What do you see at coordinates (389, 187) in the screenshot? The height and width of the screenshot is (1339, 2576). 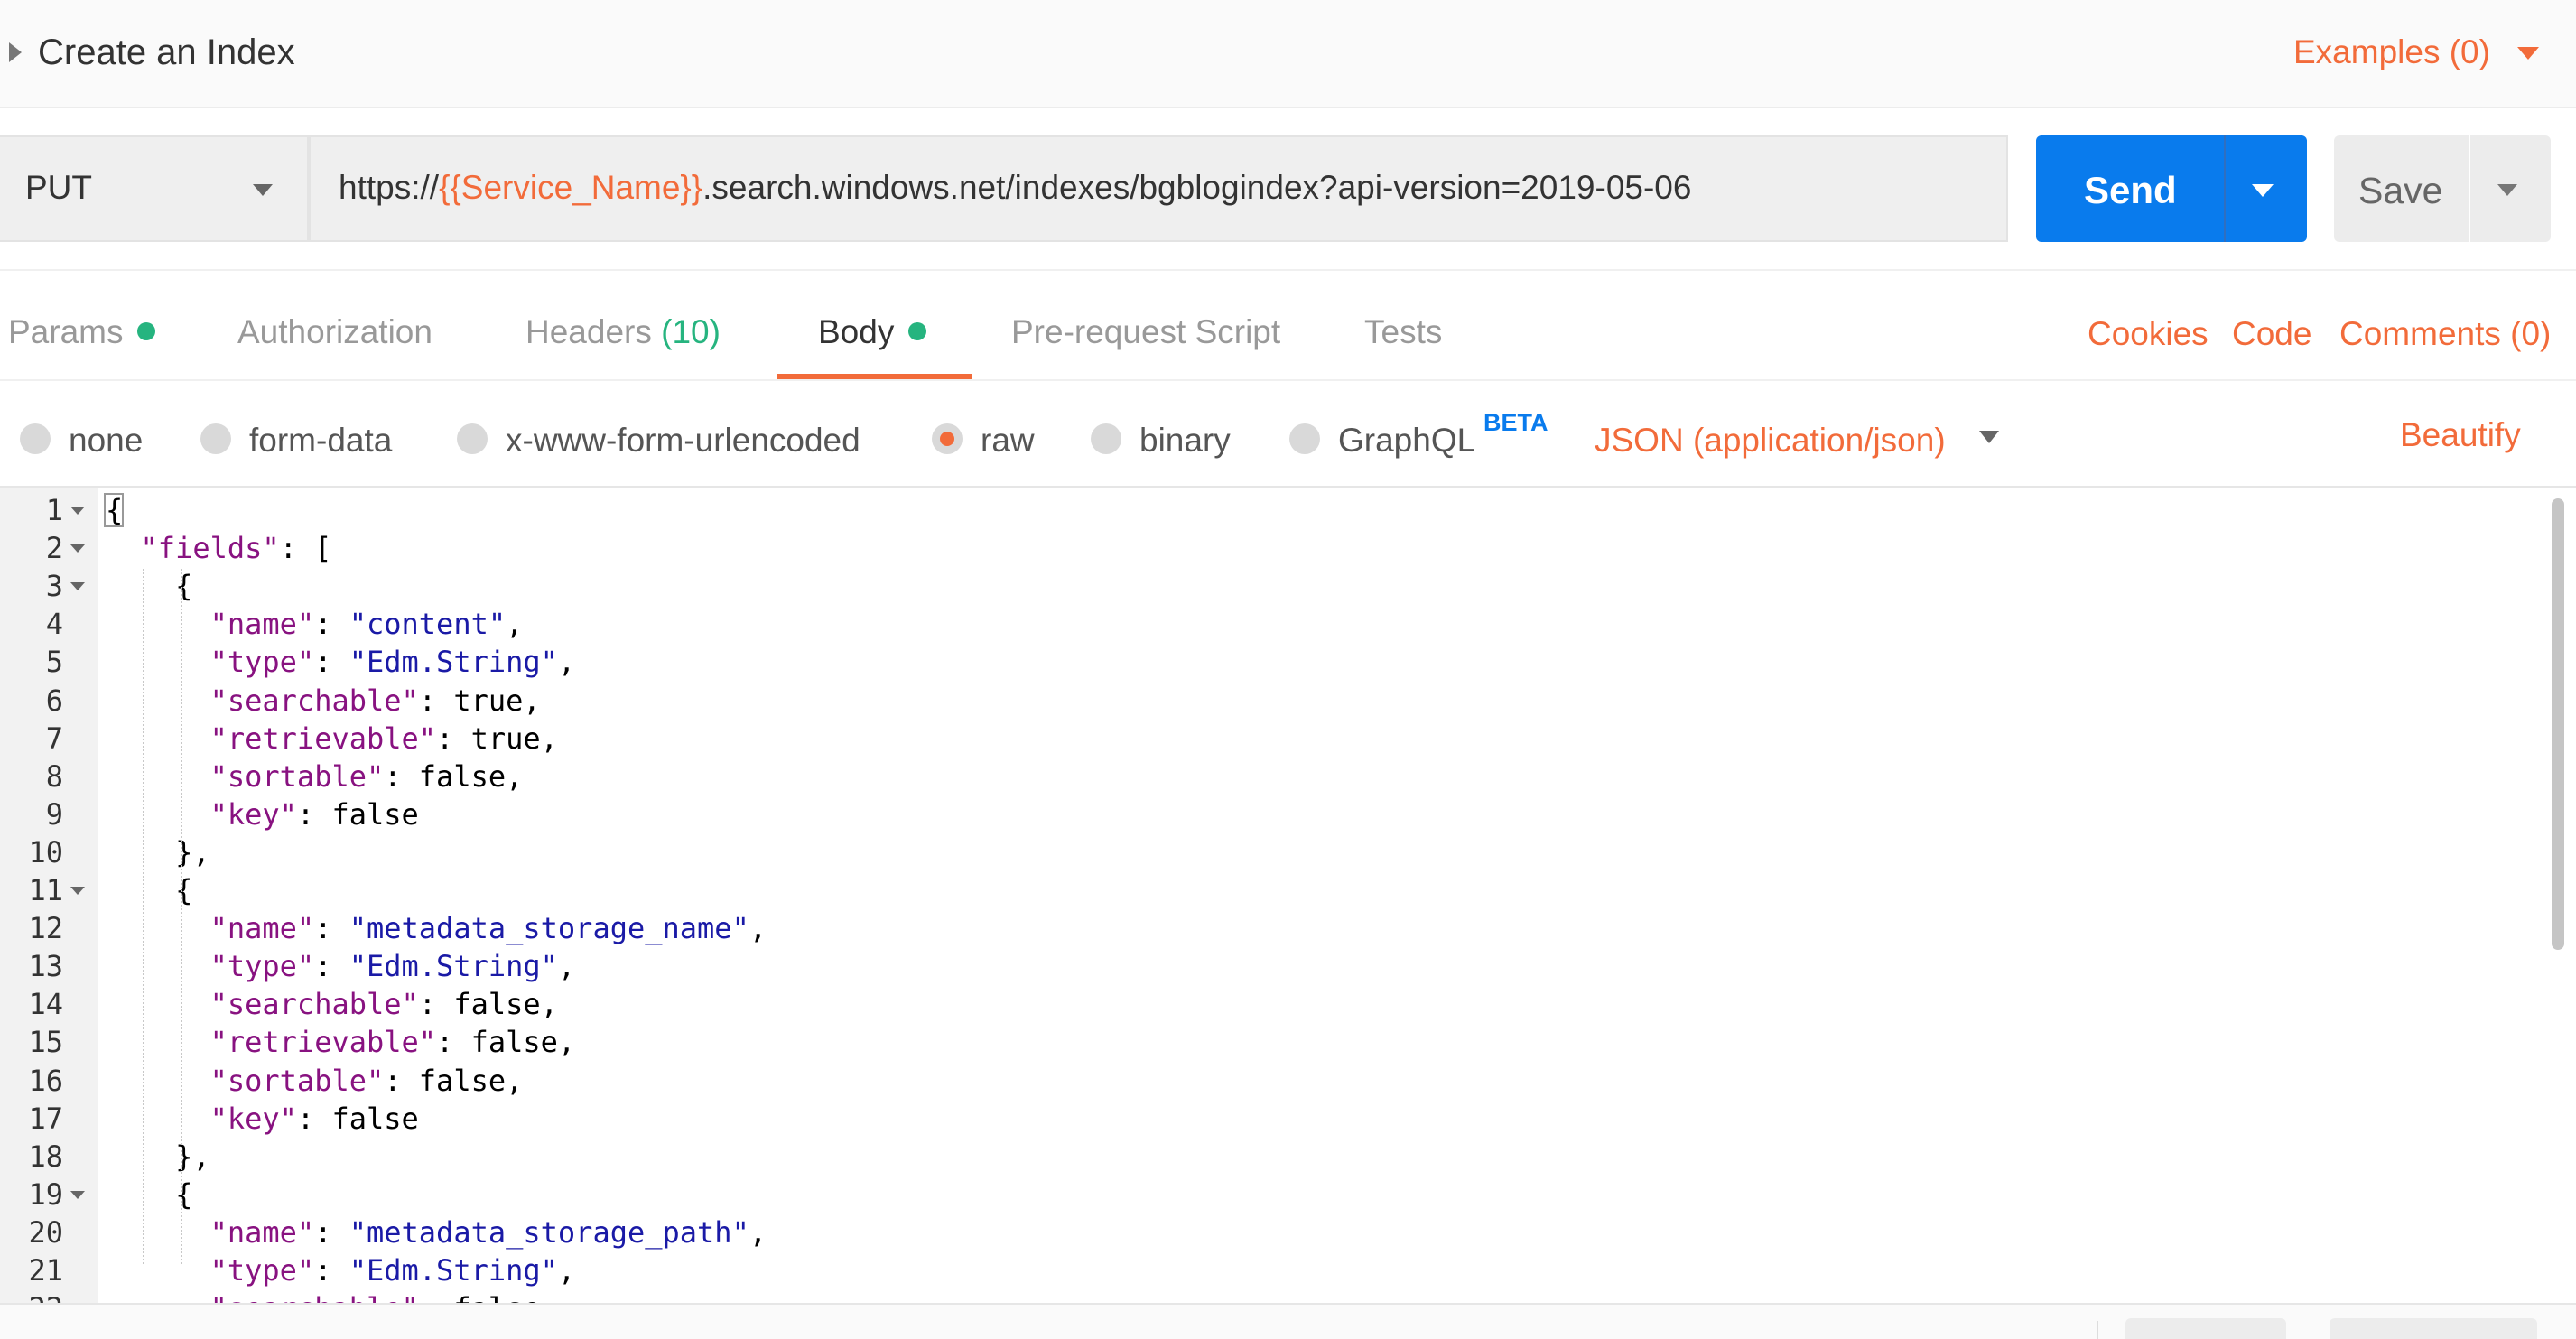 I see `url-prefix: https://` at bounding box center [389, 187].